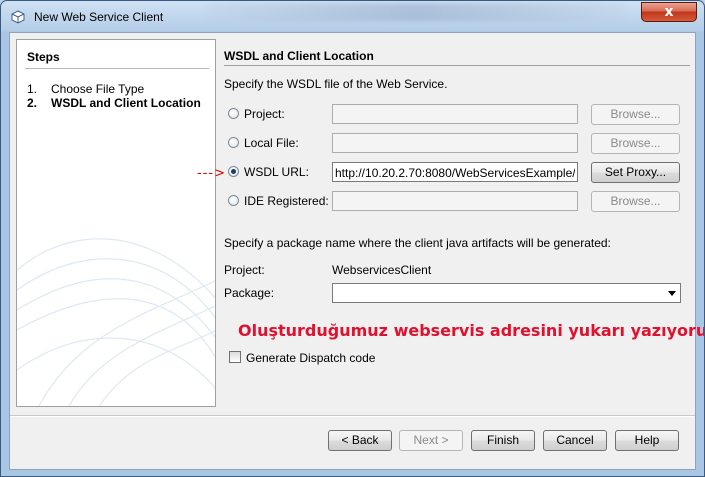  I want to click on blurred-background-area, so click(416, 12).